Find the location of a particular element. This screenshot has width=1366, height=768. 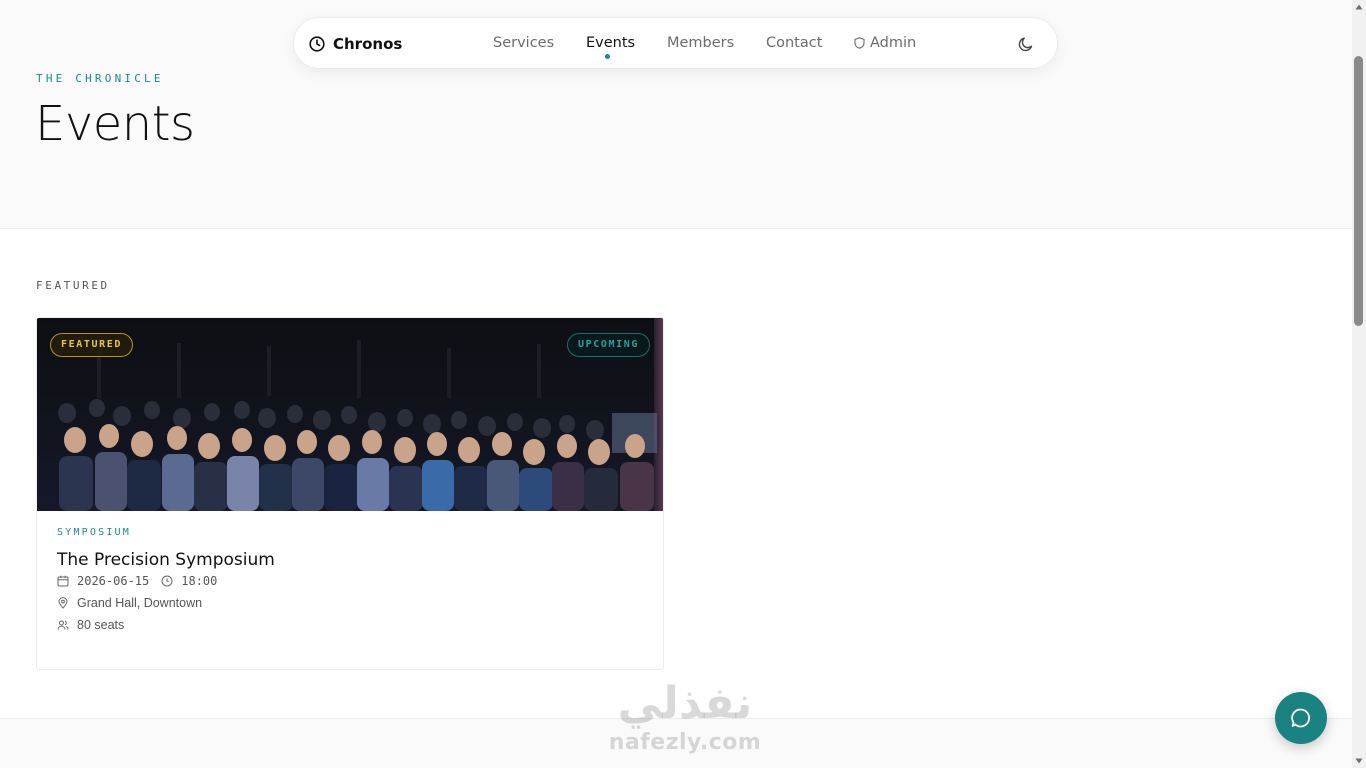

page-title: Events is located at coordinates (115, 124).